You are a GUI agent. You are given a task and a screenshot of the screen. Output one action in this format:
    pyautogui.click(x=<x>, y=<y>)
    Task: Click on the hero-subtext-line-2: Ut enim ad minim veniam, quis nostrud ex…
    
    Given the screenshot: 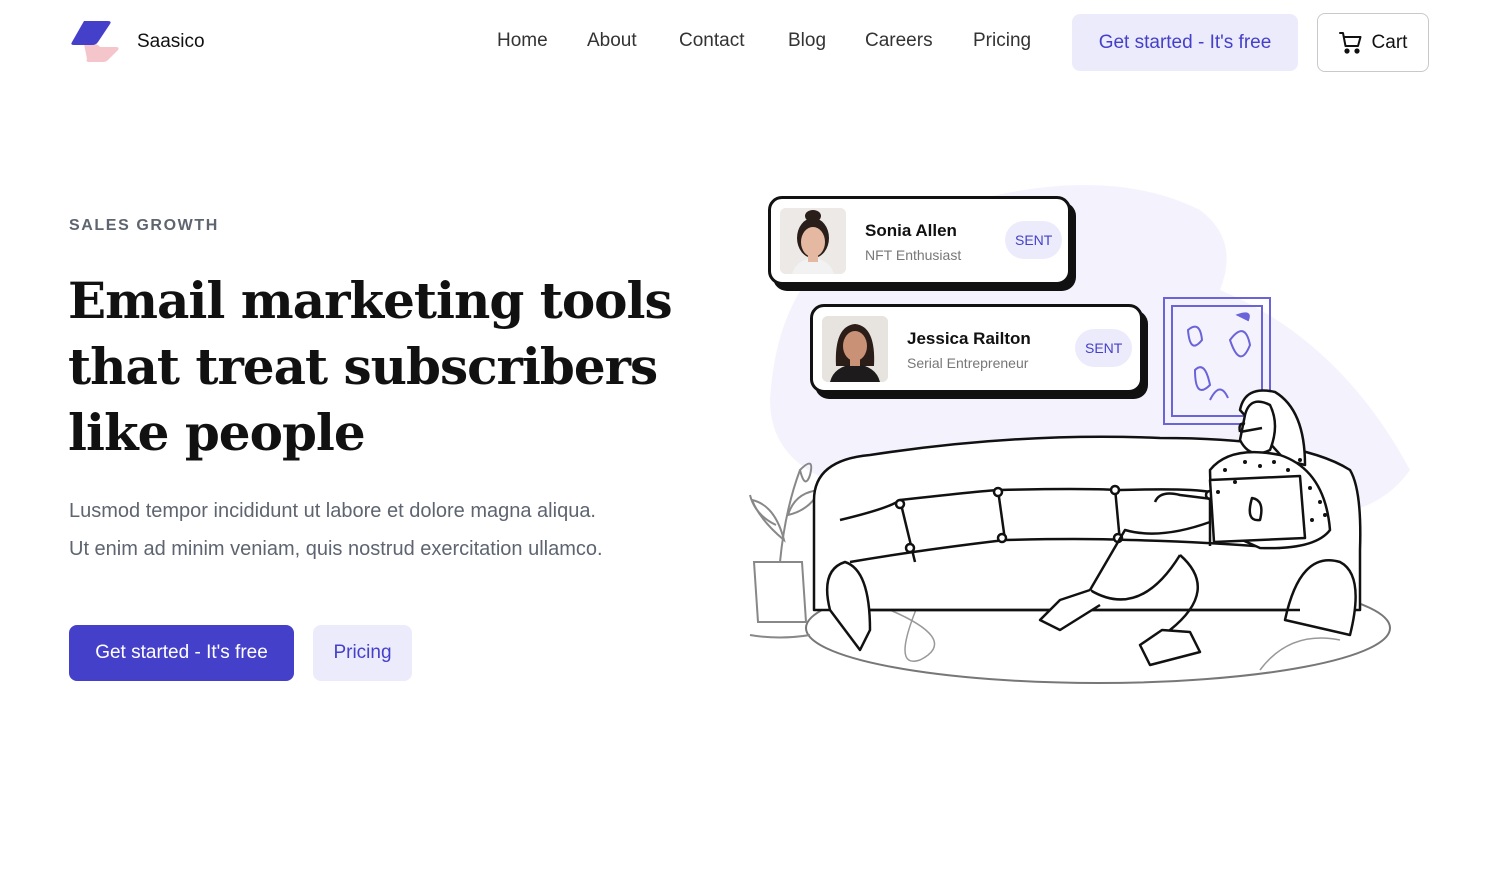 What is the action you would take?
    pyautogui.click(x=336, y=549)
    